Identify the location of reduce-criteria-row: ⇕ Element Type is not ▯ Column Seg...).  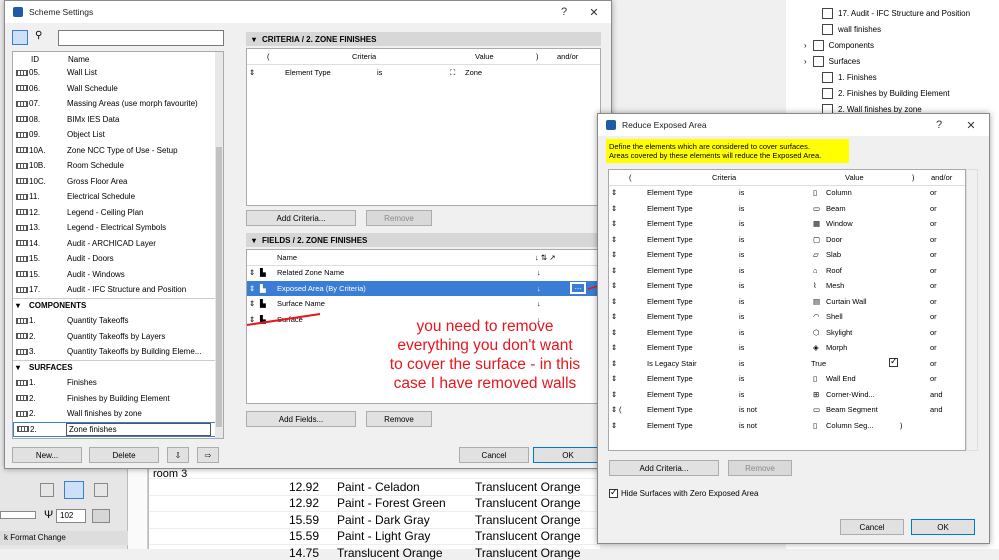
(787, 426).